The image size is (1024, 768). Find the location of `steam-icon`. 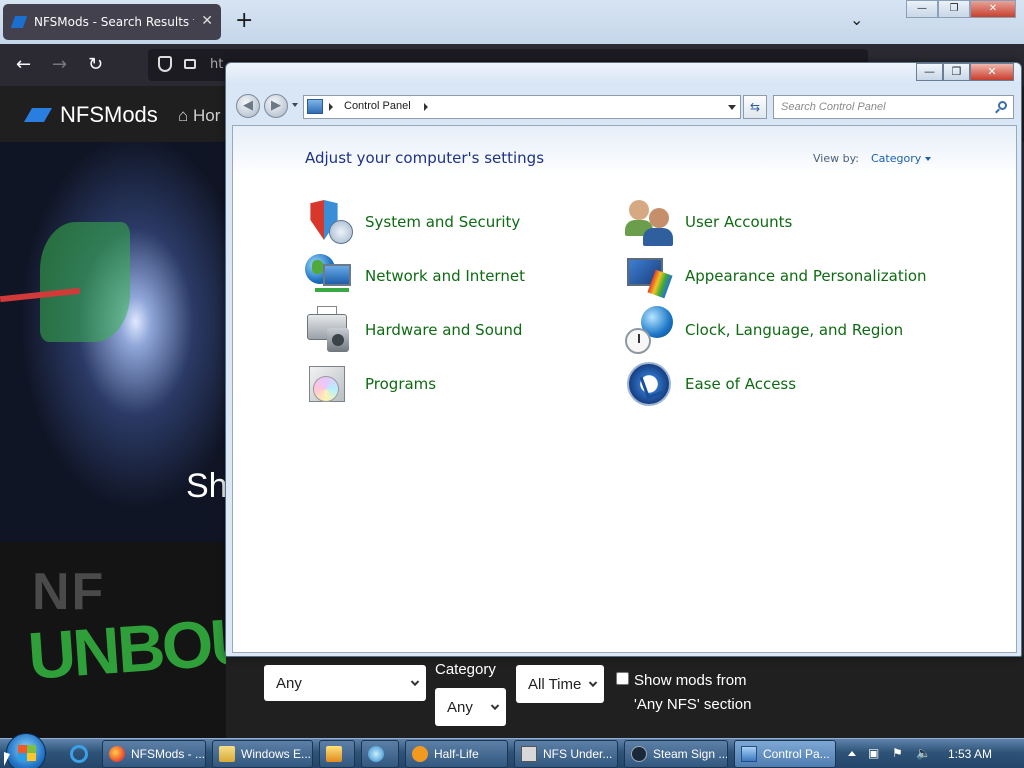

steam-icon is located at coordinates (639, 754).